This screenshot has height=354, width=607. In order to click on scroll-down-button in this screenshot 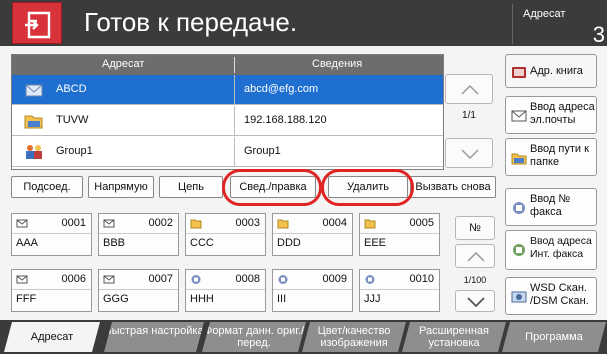, I will do `click(469, 153)`.